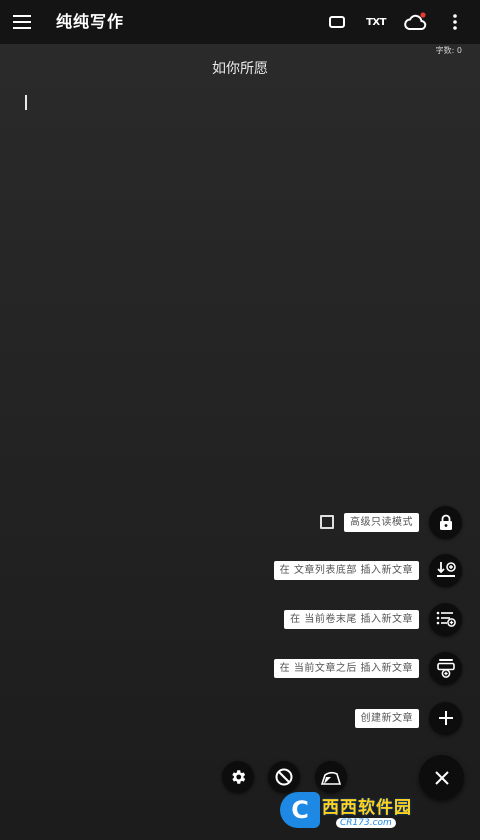 The width and height of the screenshot is (480, 840). What do you see at coordinates (448, 50) in the screenshot?
I see `word-count: 字数: 0` at bounding box center [448, 50].